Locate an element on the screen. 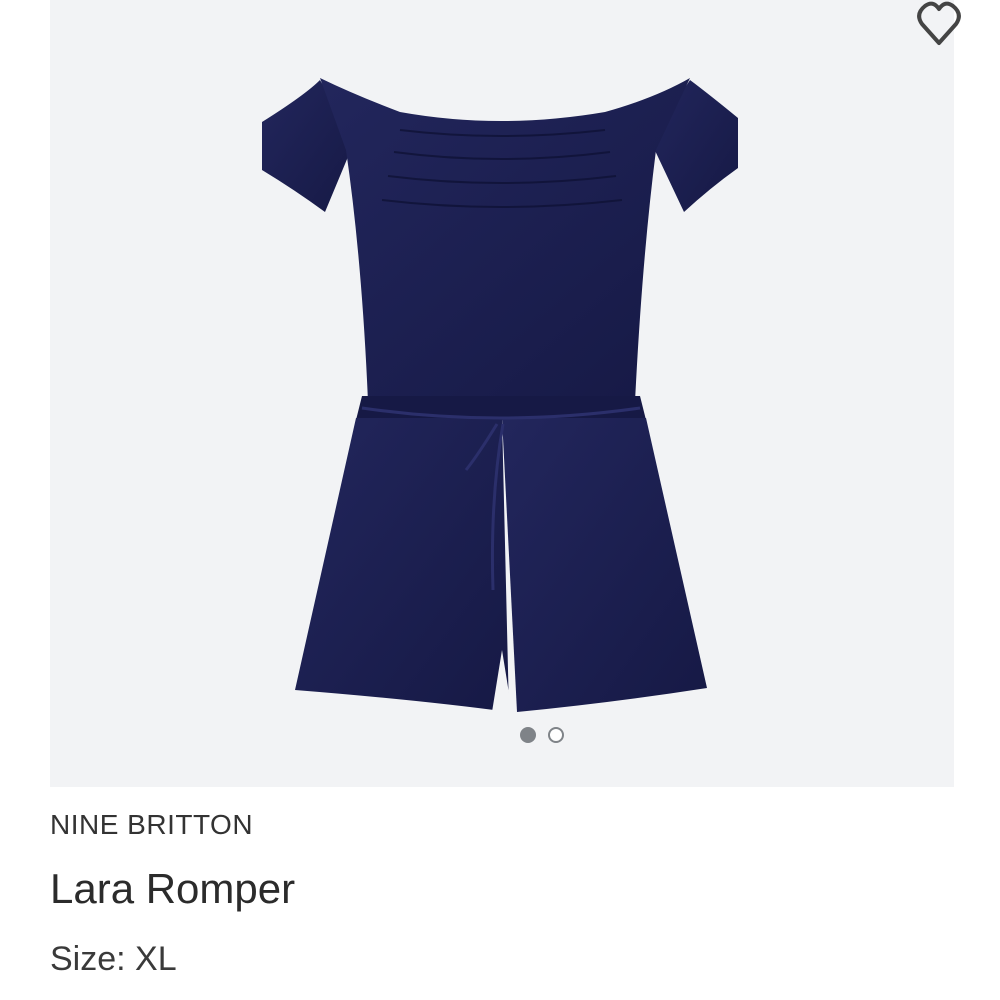 The width and height of the screenshot is (1000, 1000). product-size: Size: XL is located at coordinates (113, 959).